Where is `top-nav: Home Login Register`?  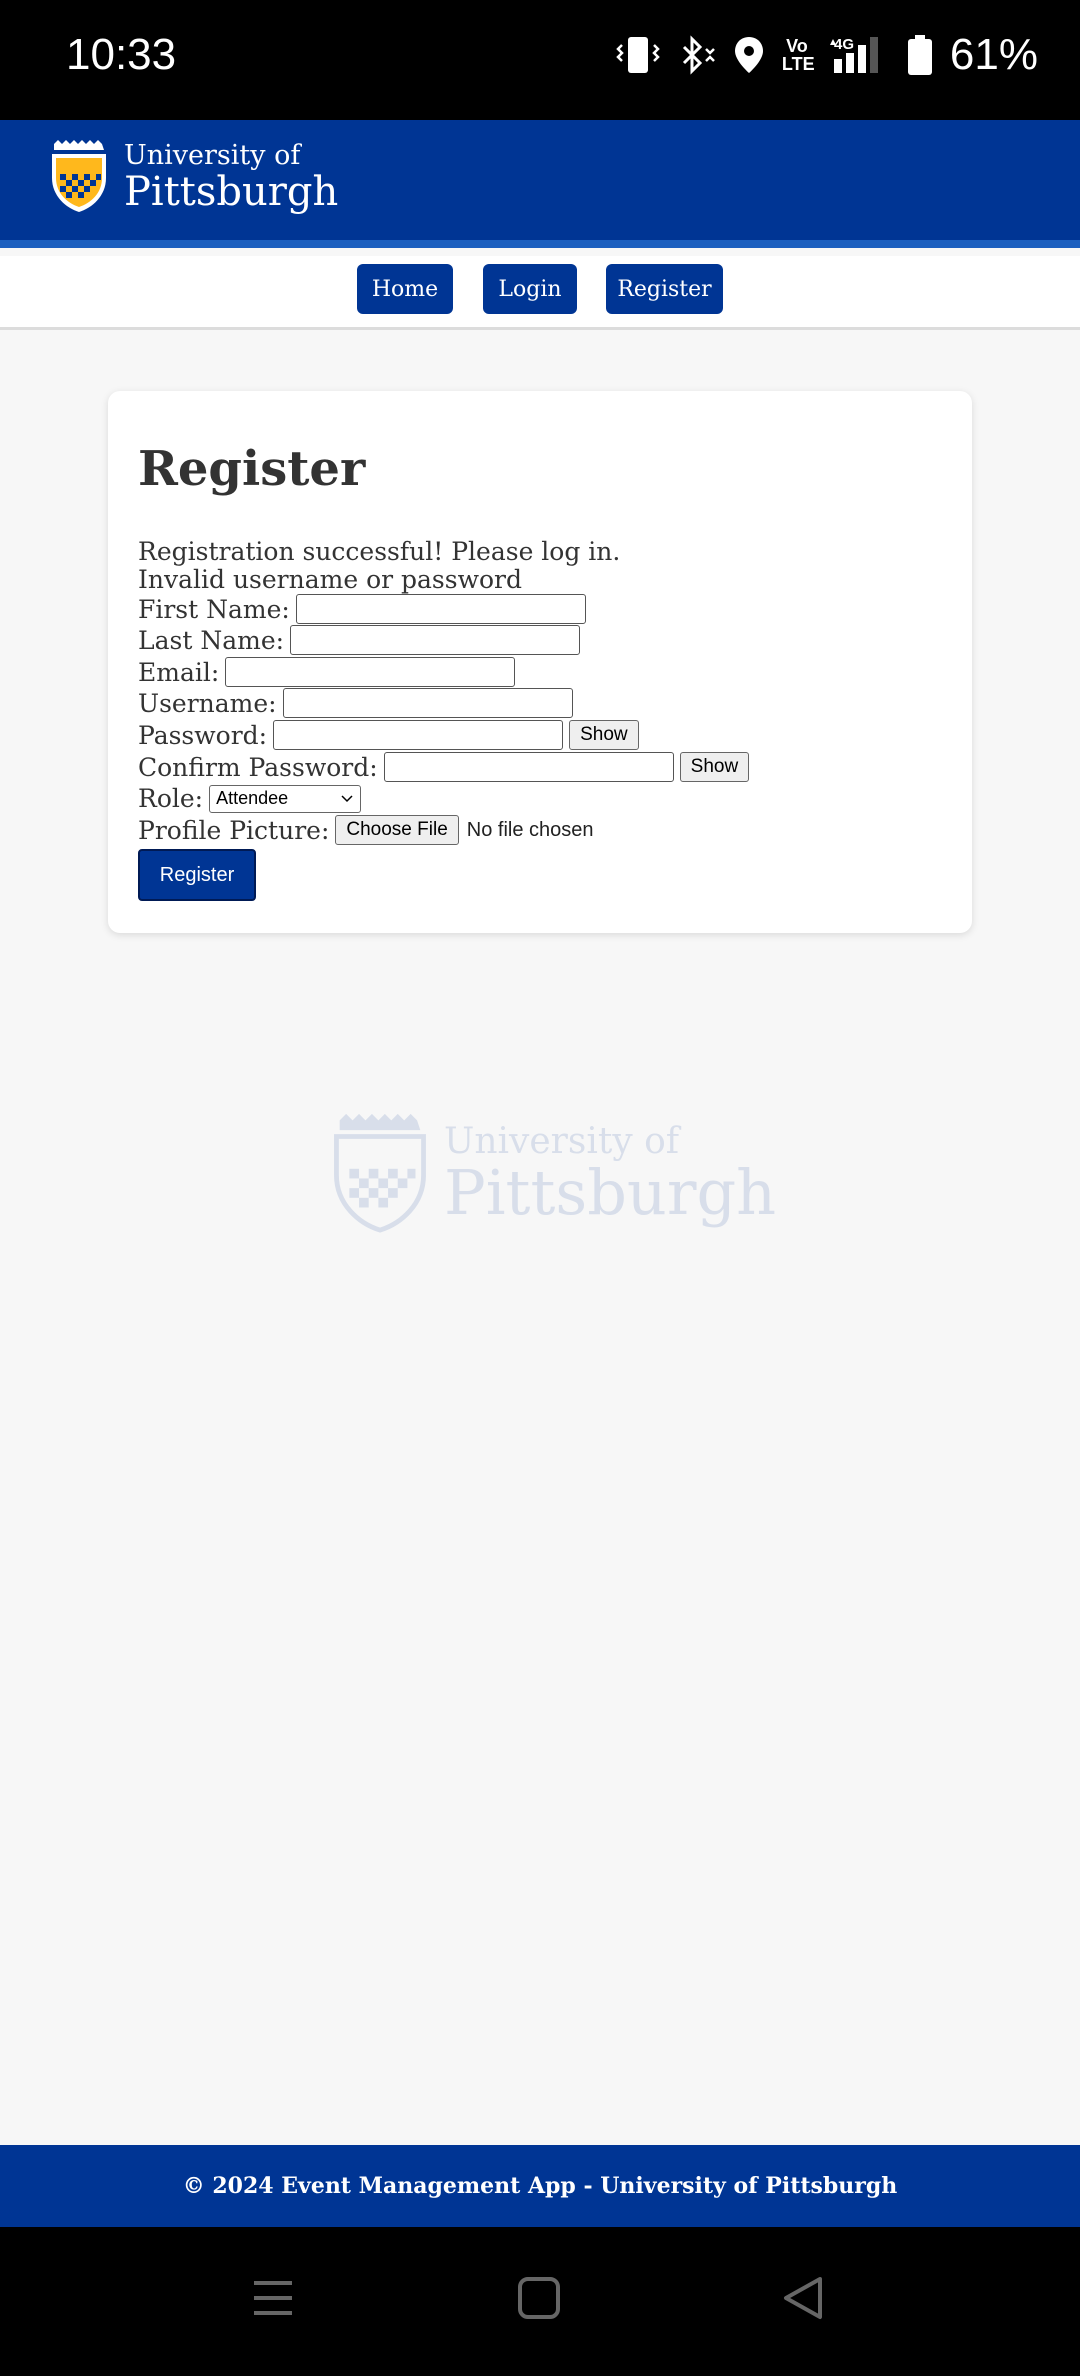
top-nav: Home Login Register is located at coordinates (540, 293).